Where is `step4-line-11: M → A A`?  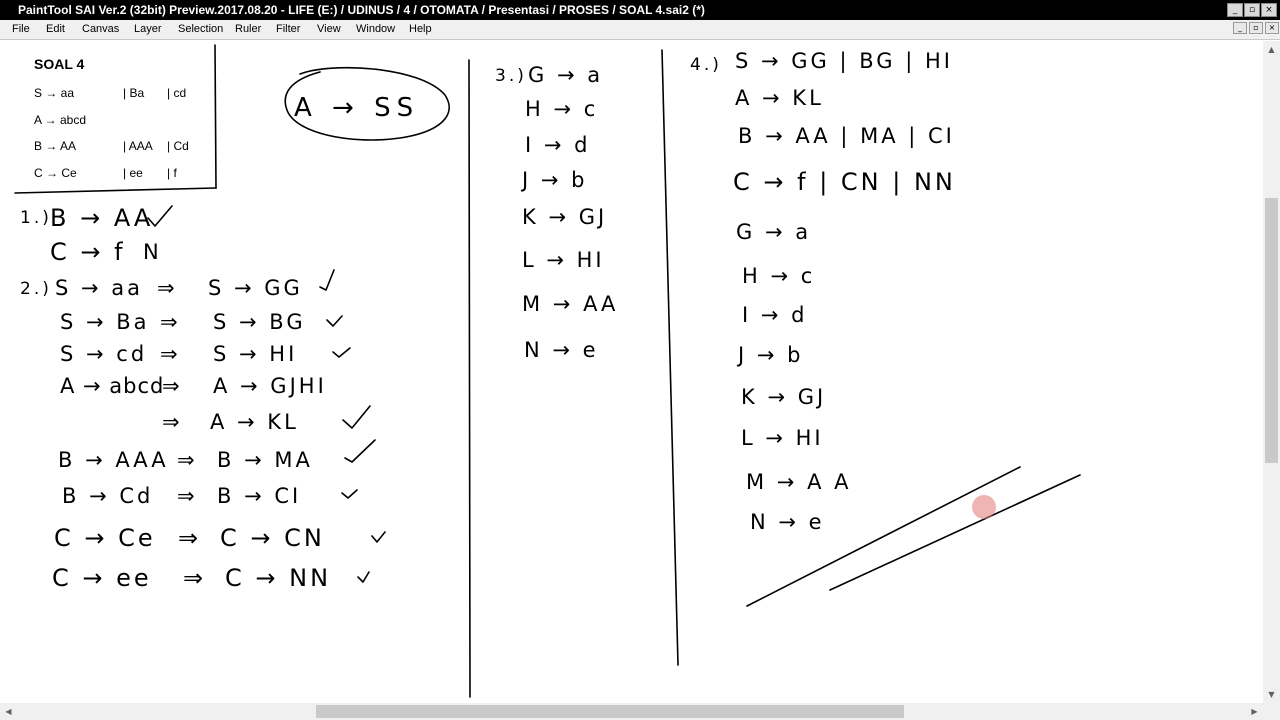 step4-line-11: M → A A is located at coordinates (799, 482).